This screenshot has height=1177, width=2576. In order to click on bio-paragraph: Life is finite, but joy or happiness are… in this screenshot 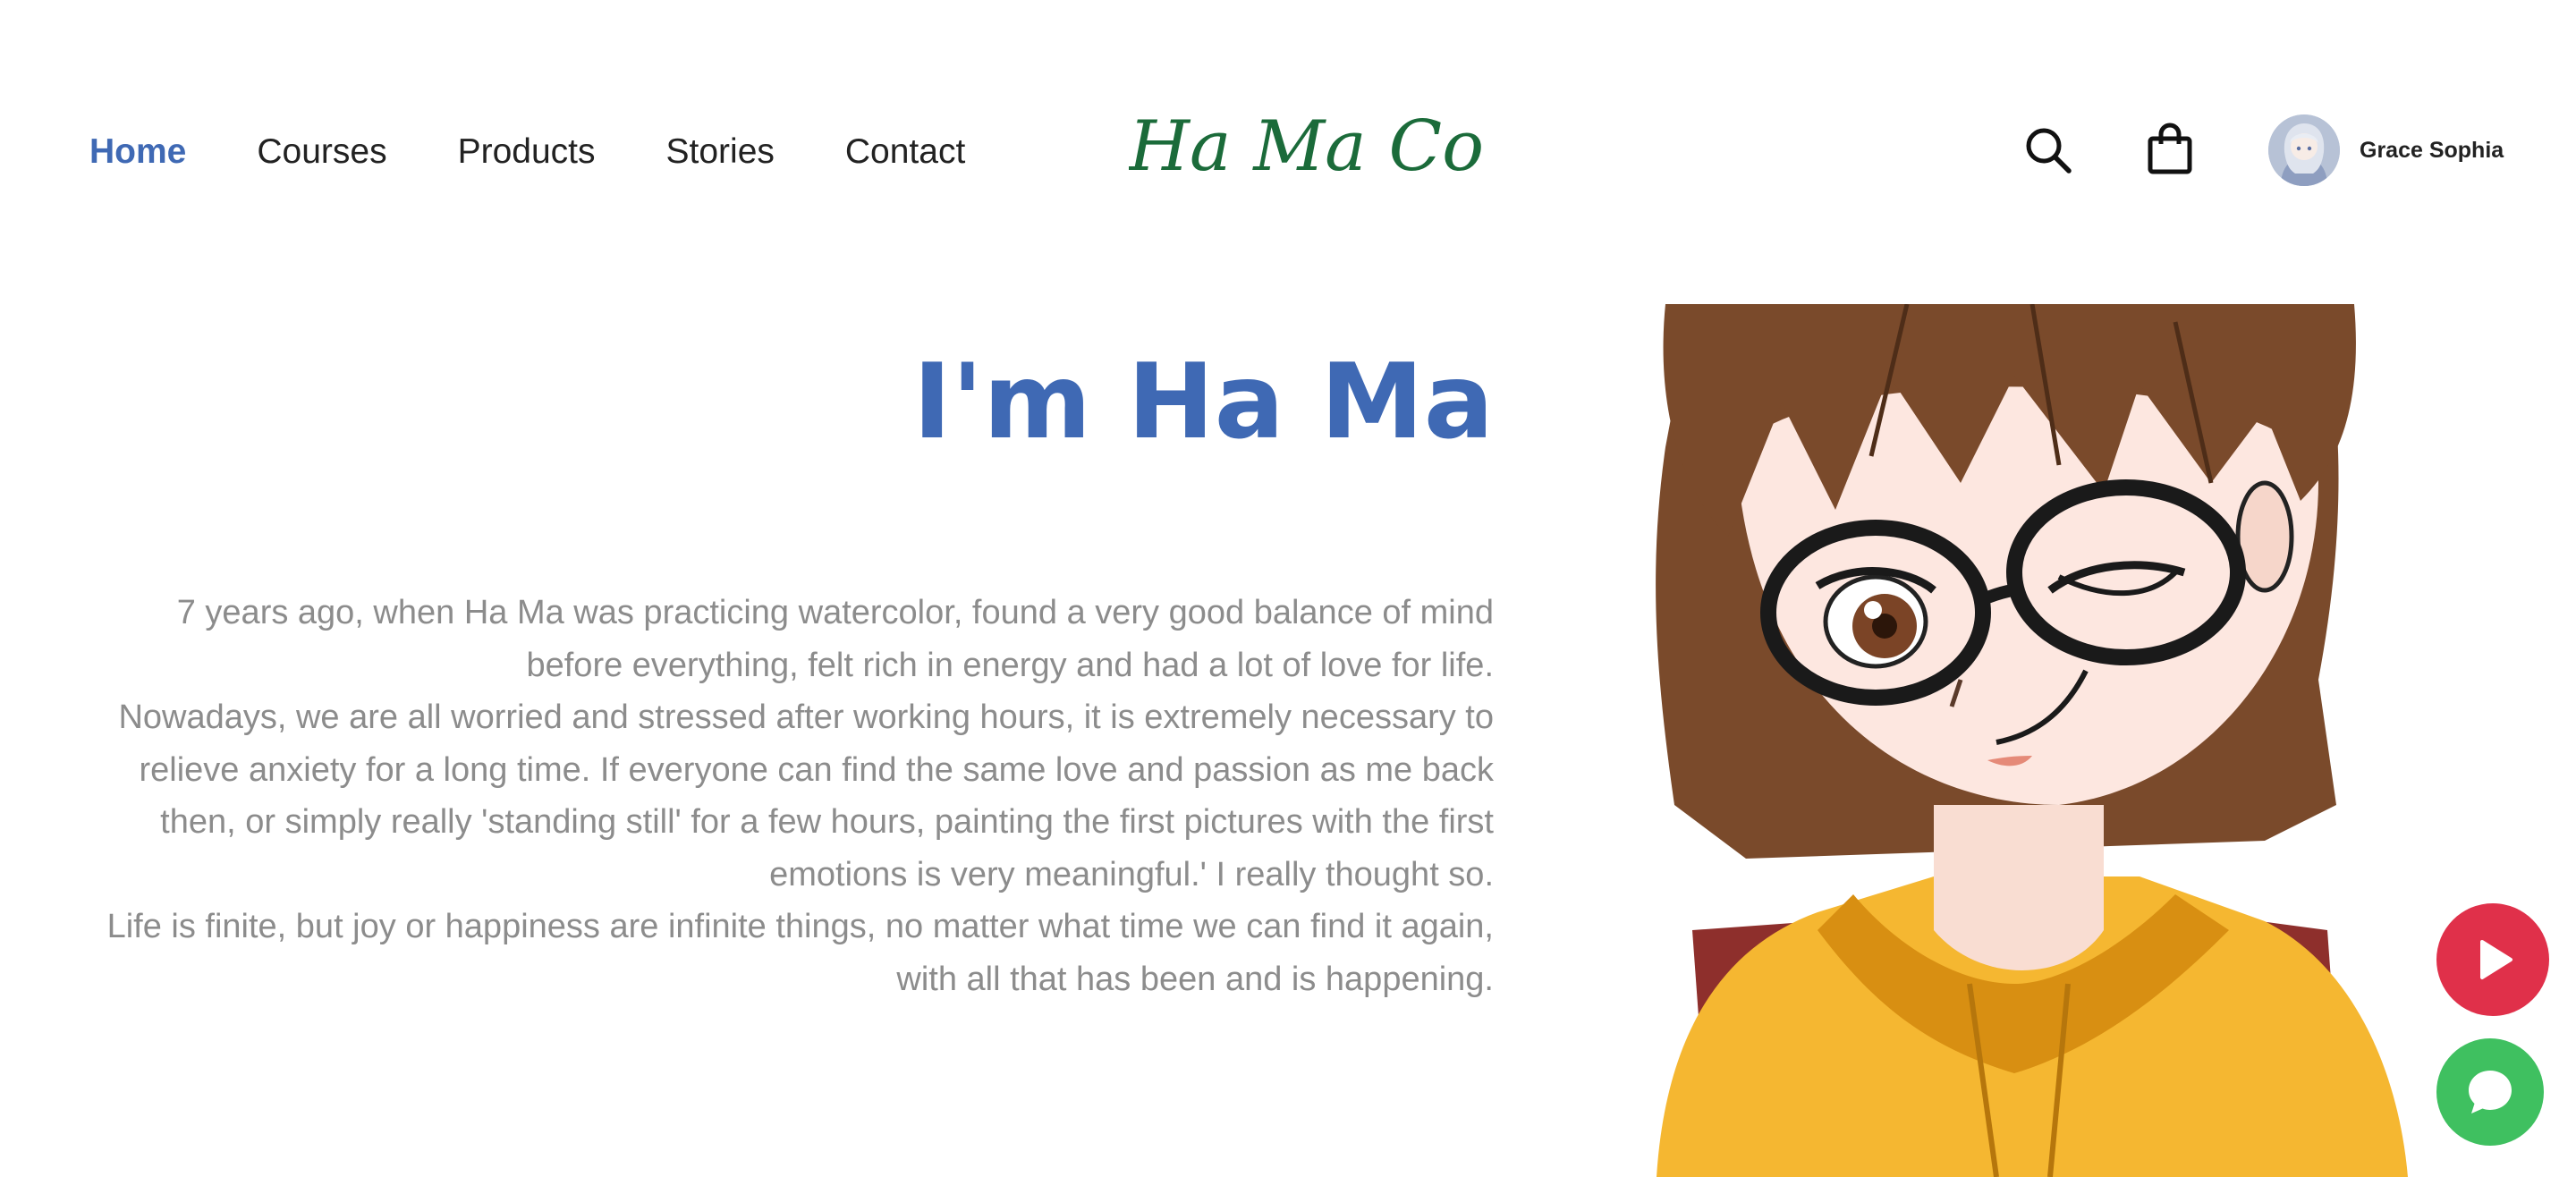, I will do `click(800, 953)`.